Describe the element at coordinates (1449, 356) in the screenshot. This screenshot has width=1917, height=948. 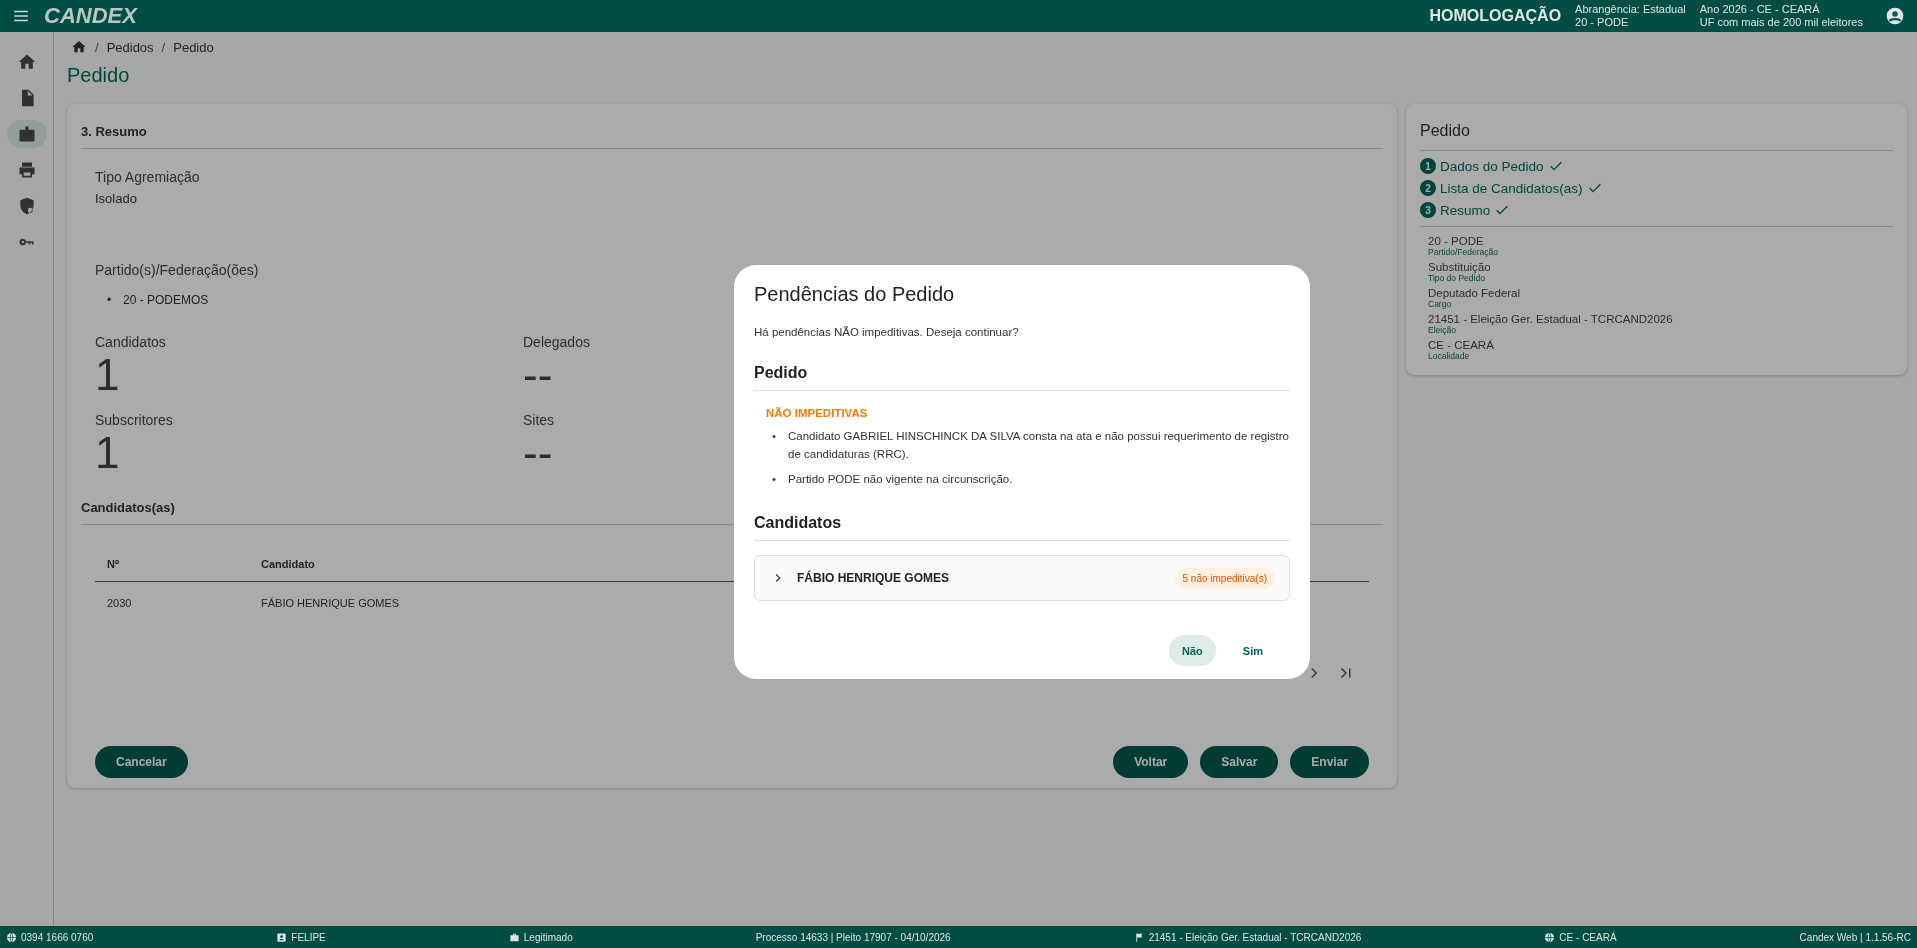
I see `detail-label: Localidade` at that location.